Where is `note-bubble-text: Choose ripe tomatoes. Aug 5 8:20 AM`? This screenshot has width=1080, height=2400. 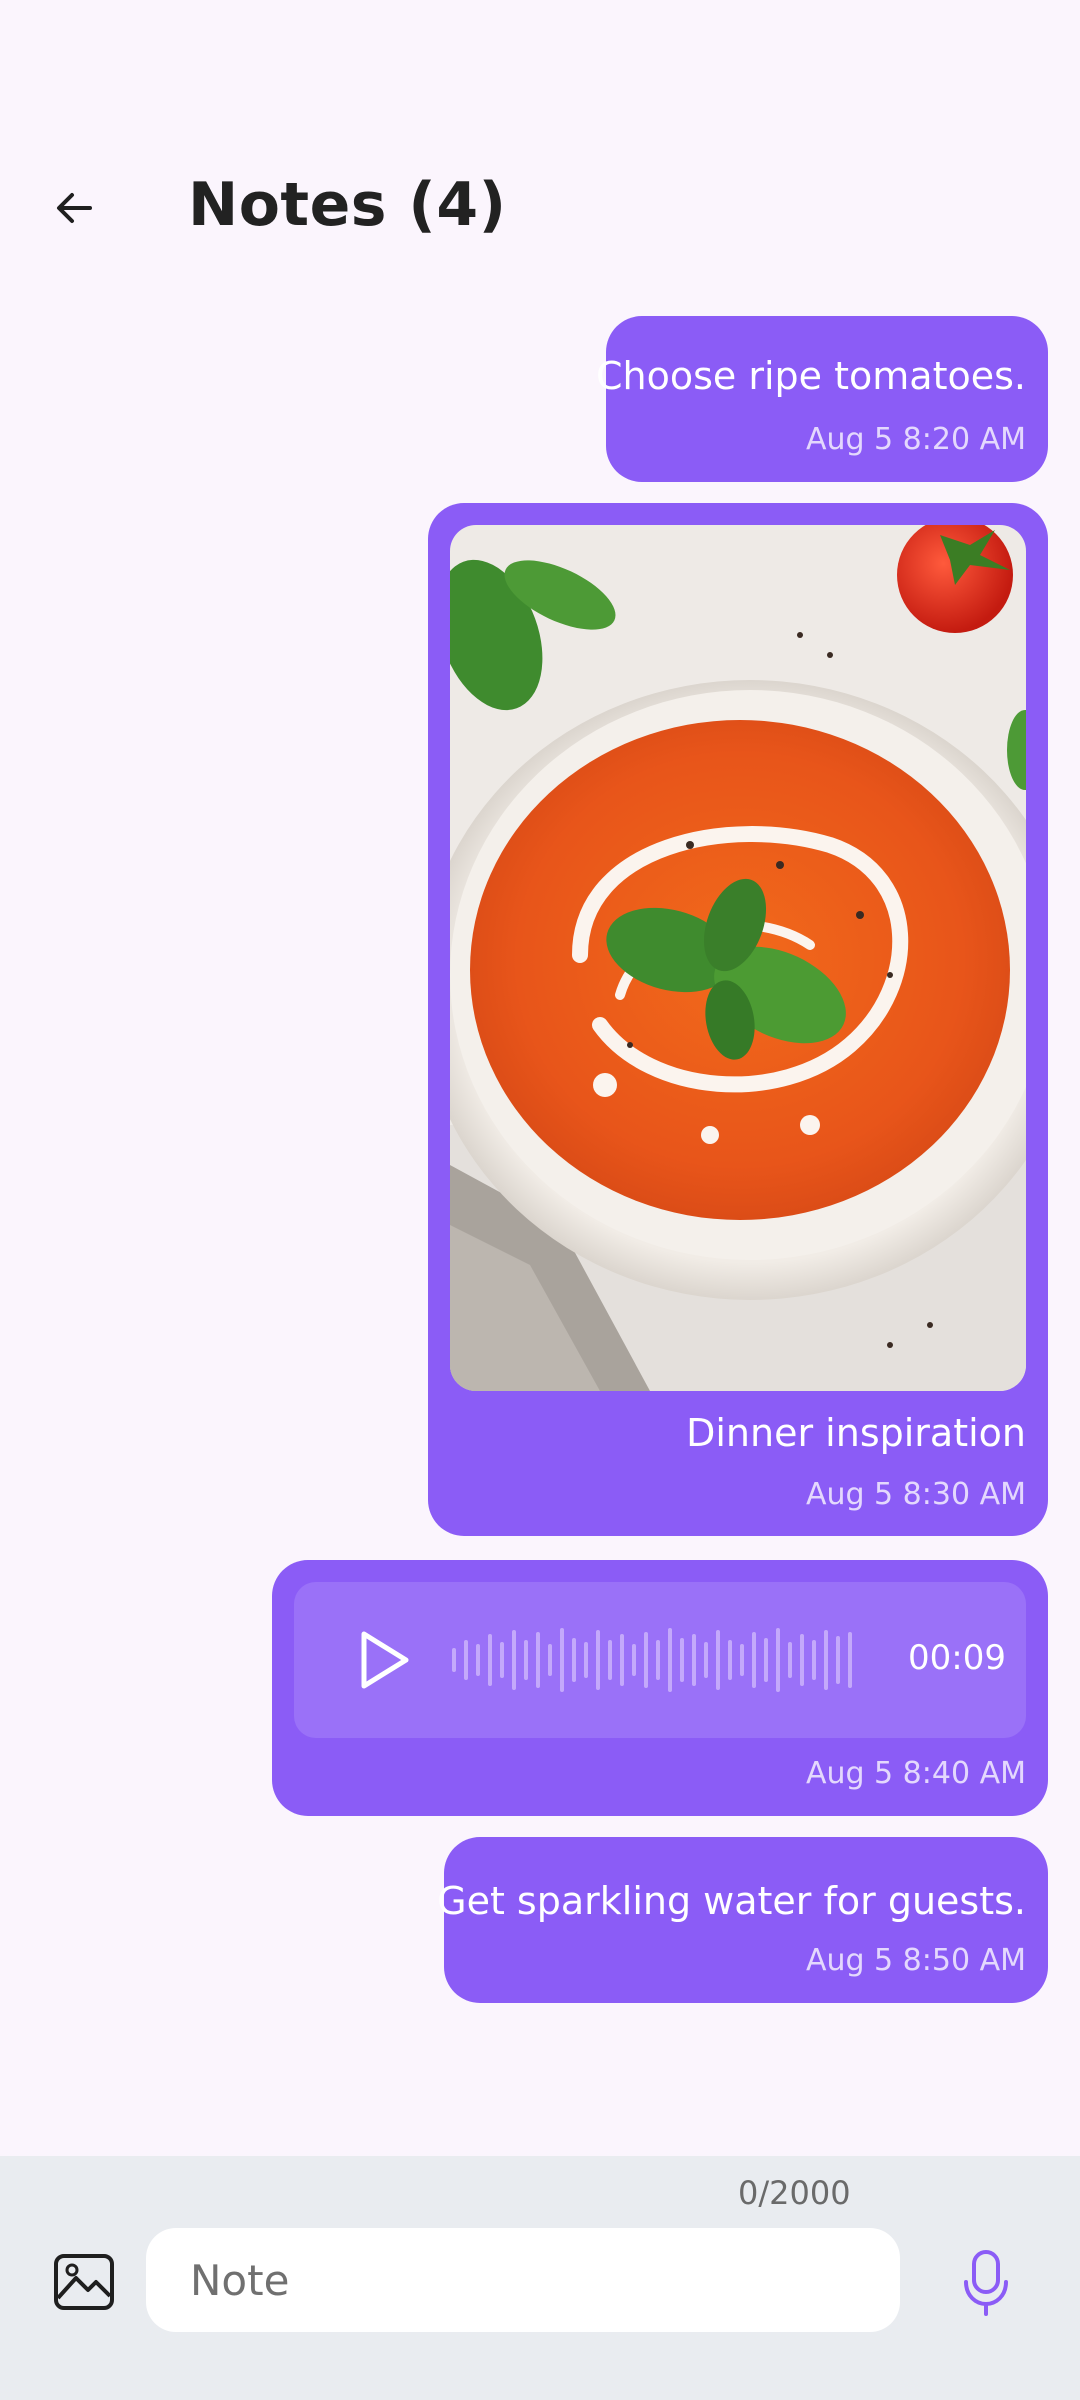
note-bubble-text: Choose ripe tomatoes. Aug 5 8:20 AM is located at coordinates (822, 399).